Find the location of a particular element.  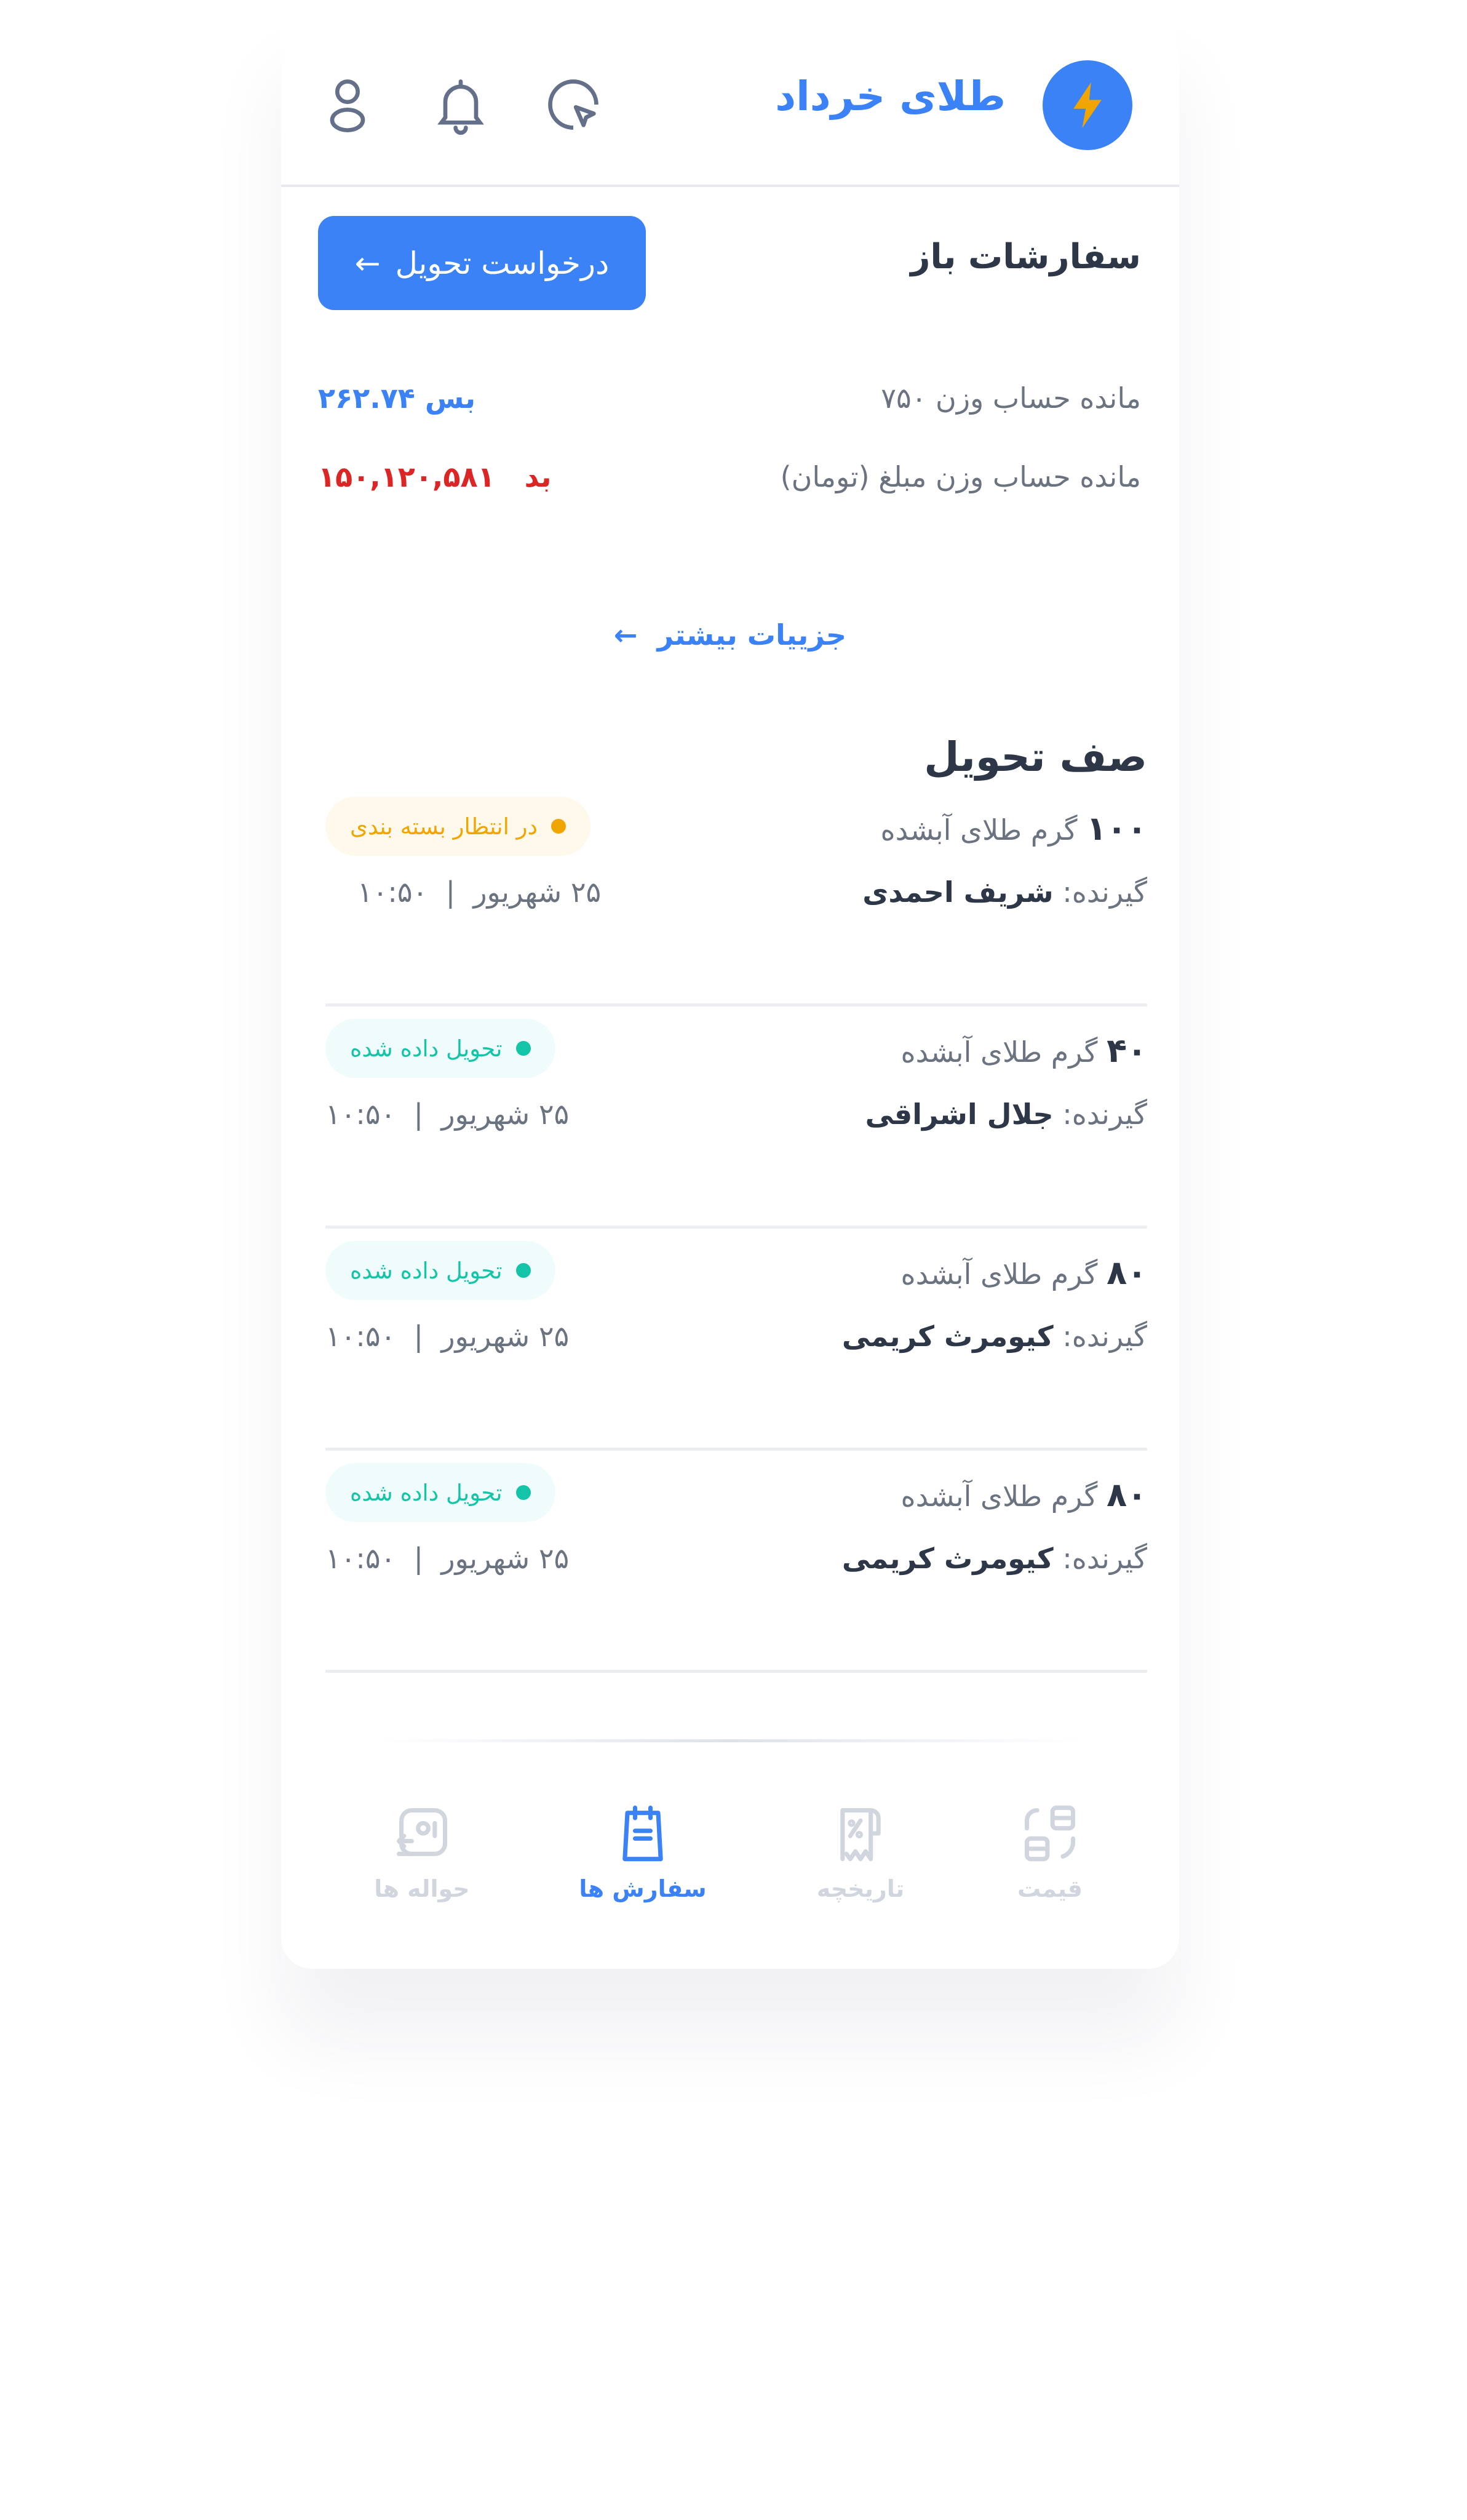

bell-icon is located at coordinates (460, 104).